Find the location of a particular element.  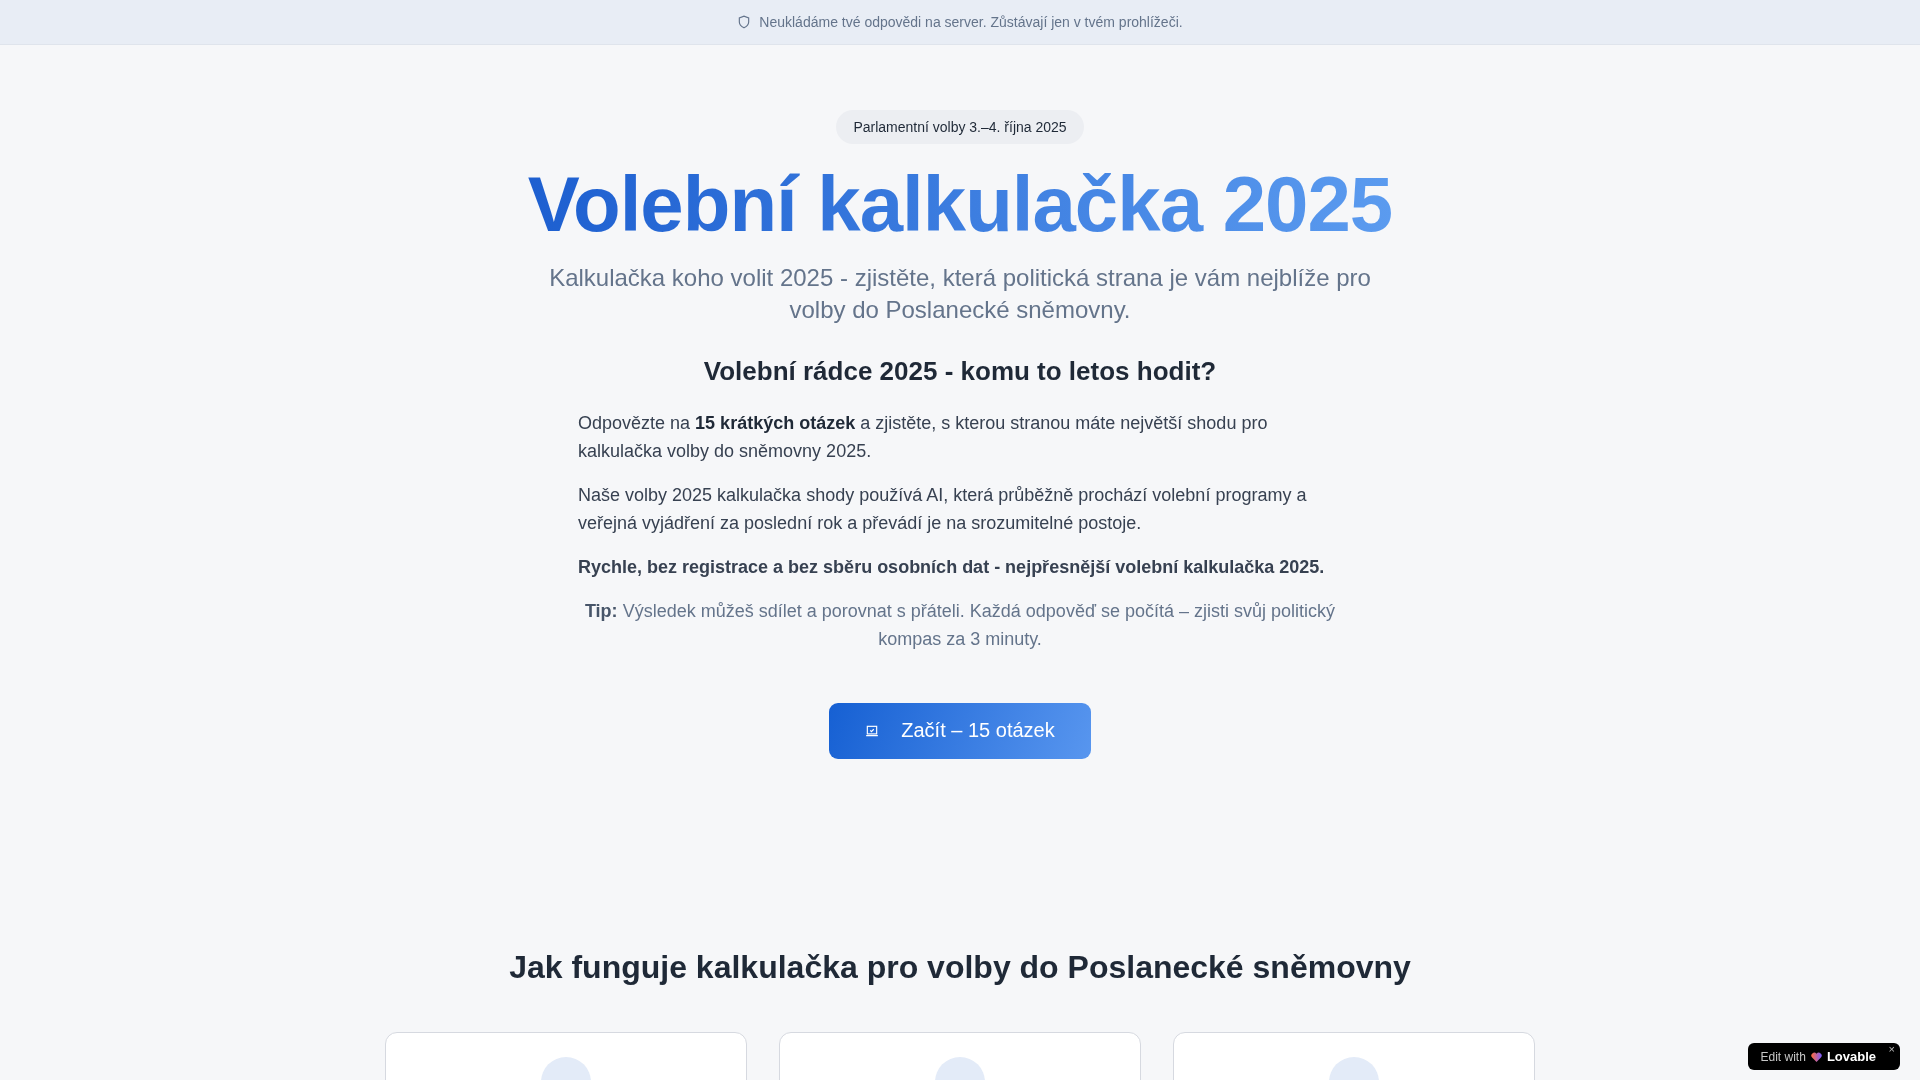

intro-paragraph: Odpovězte na 15 krátkých otázek a zjistěte, s kterou stranou máte největší shodu pro kalkulačka volby do sněmovny 2025. is located at coordinates (923, 437).